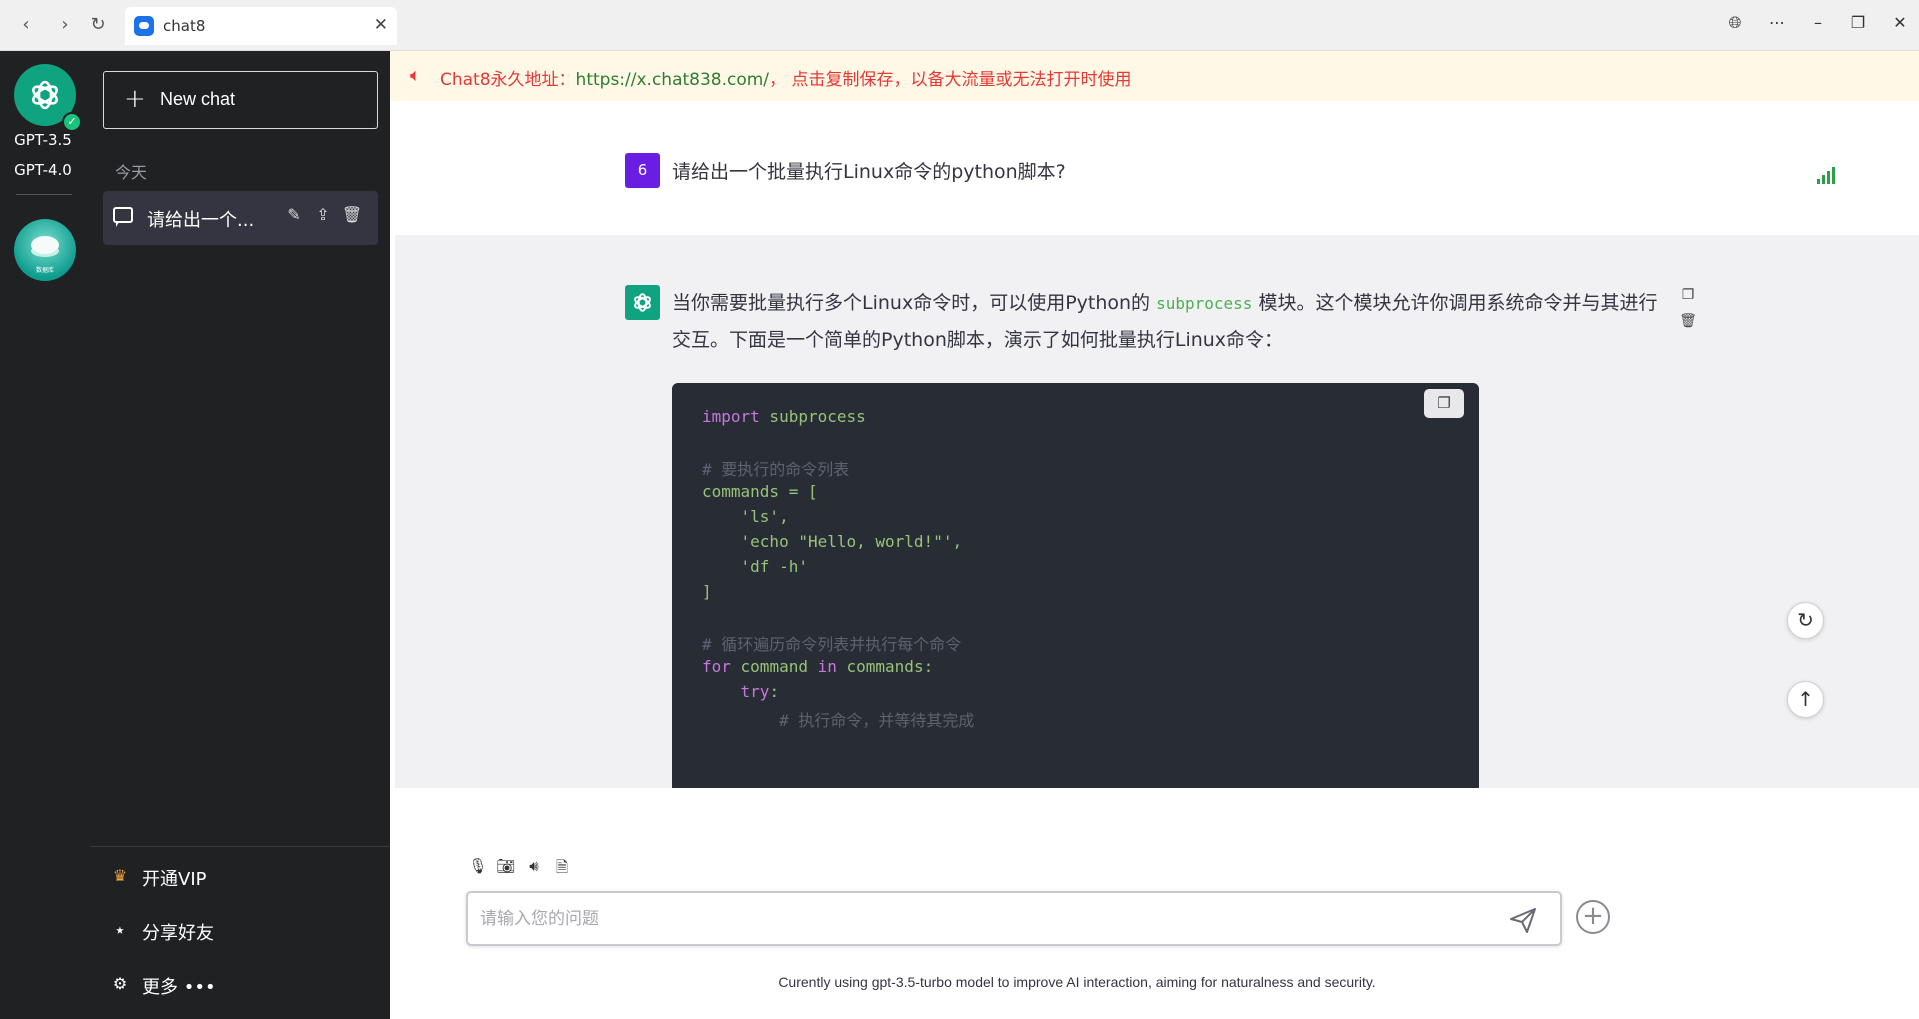 Image resolution: width=1919 pixels, height=1019 pixels. I want to click on pdf-icon: 🗎, so click(562, 867).